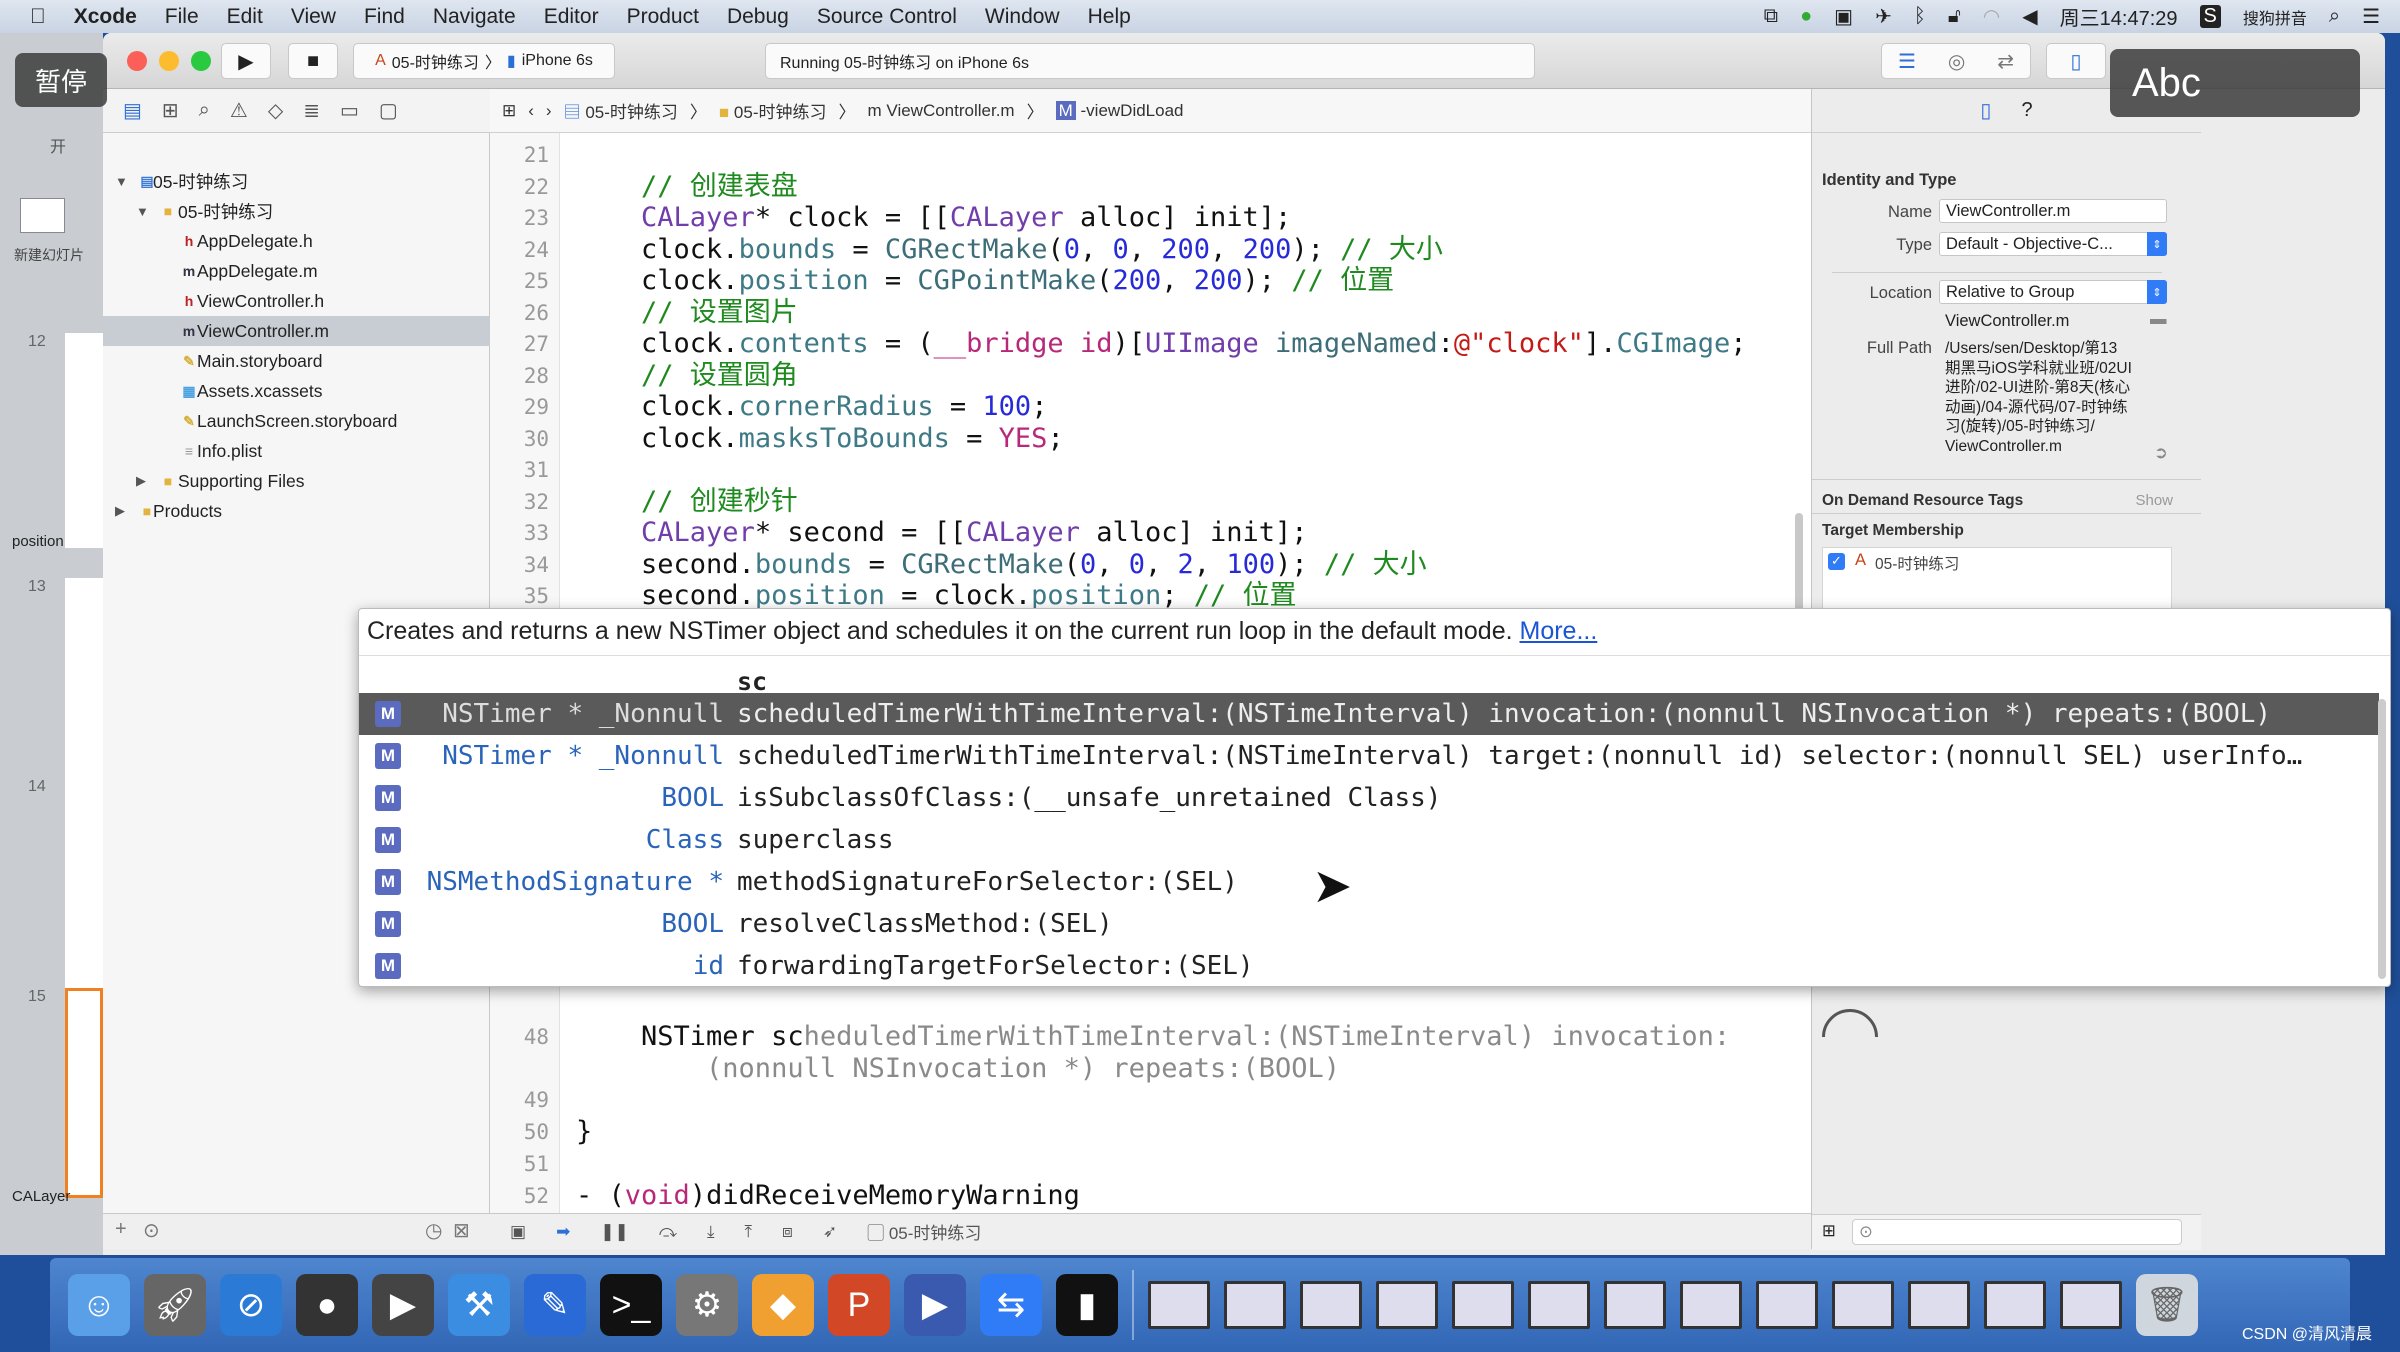 Image resolution: width=2400 pixels, height=1352 pixels. What do you see at coordinates (403, 1305) in the screenshot?
I see `photo-booth-icon: ▶` at bounding box center [403, 1305].